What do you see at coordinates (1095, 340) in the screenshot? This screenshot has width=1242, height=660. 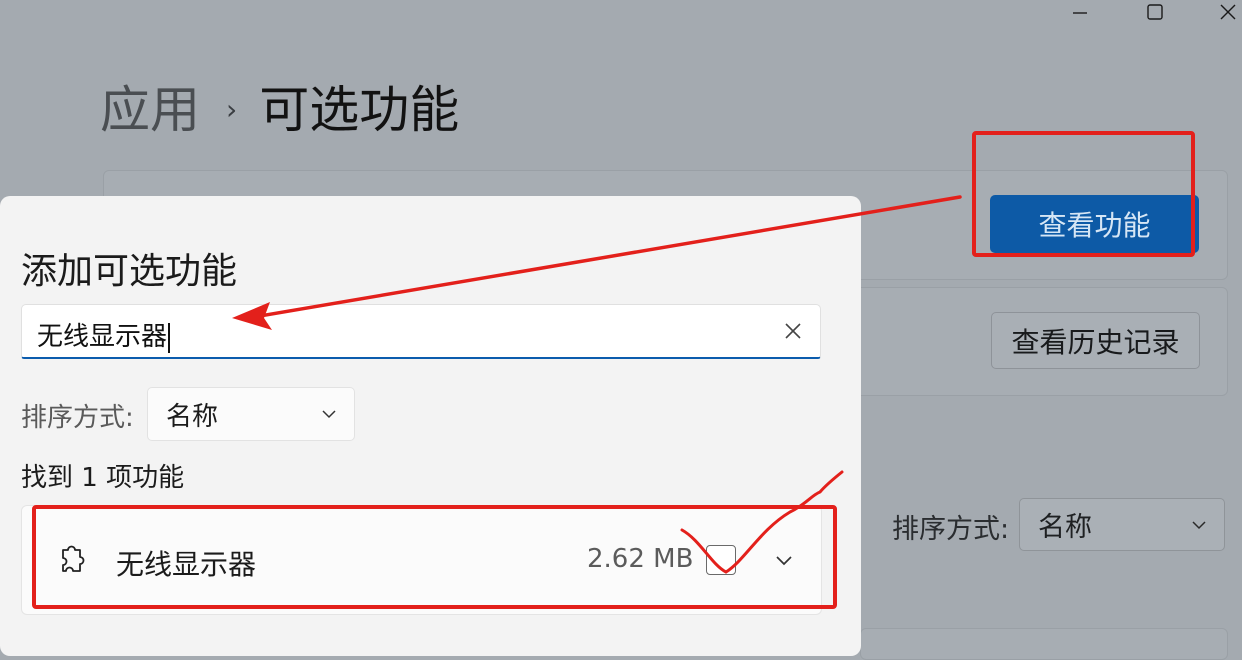 I see `view-history-button: 查看历史记录` at bounding box center [1095, 340].